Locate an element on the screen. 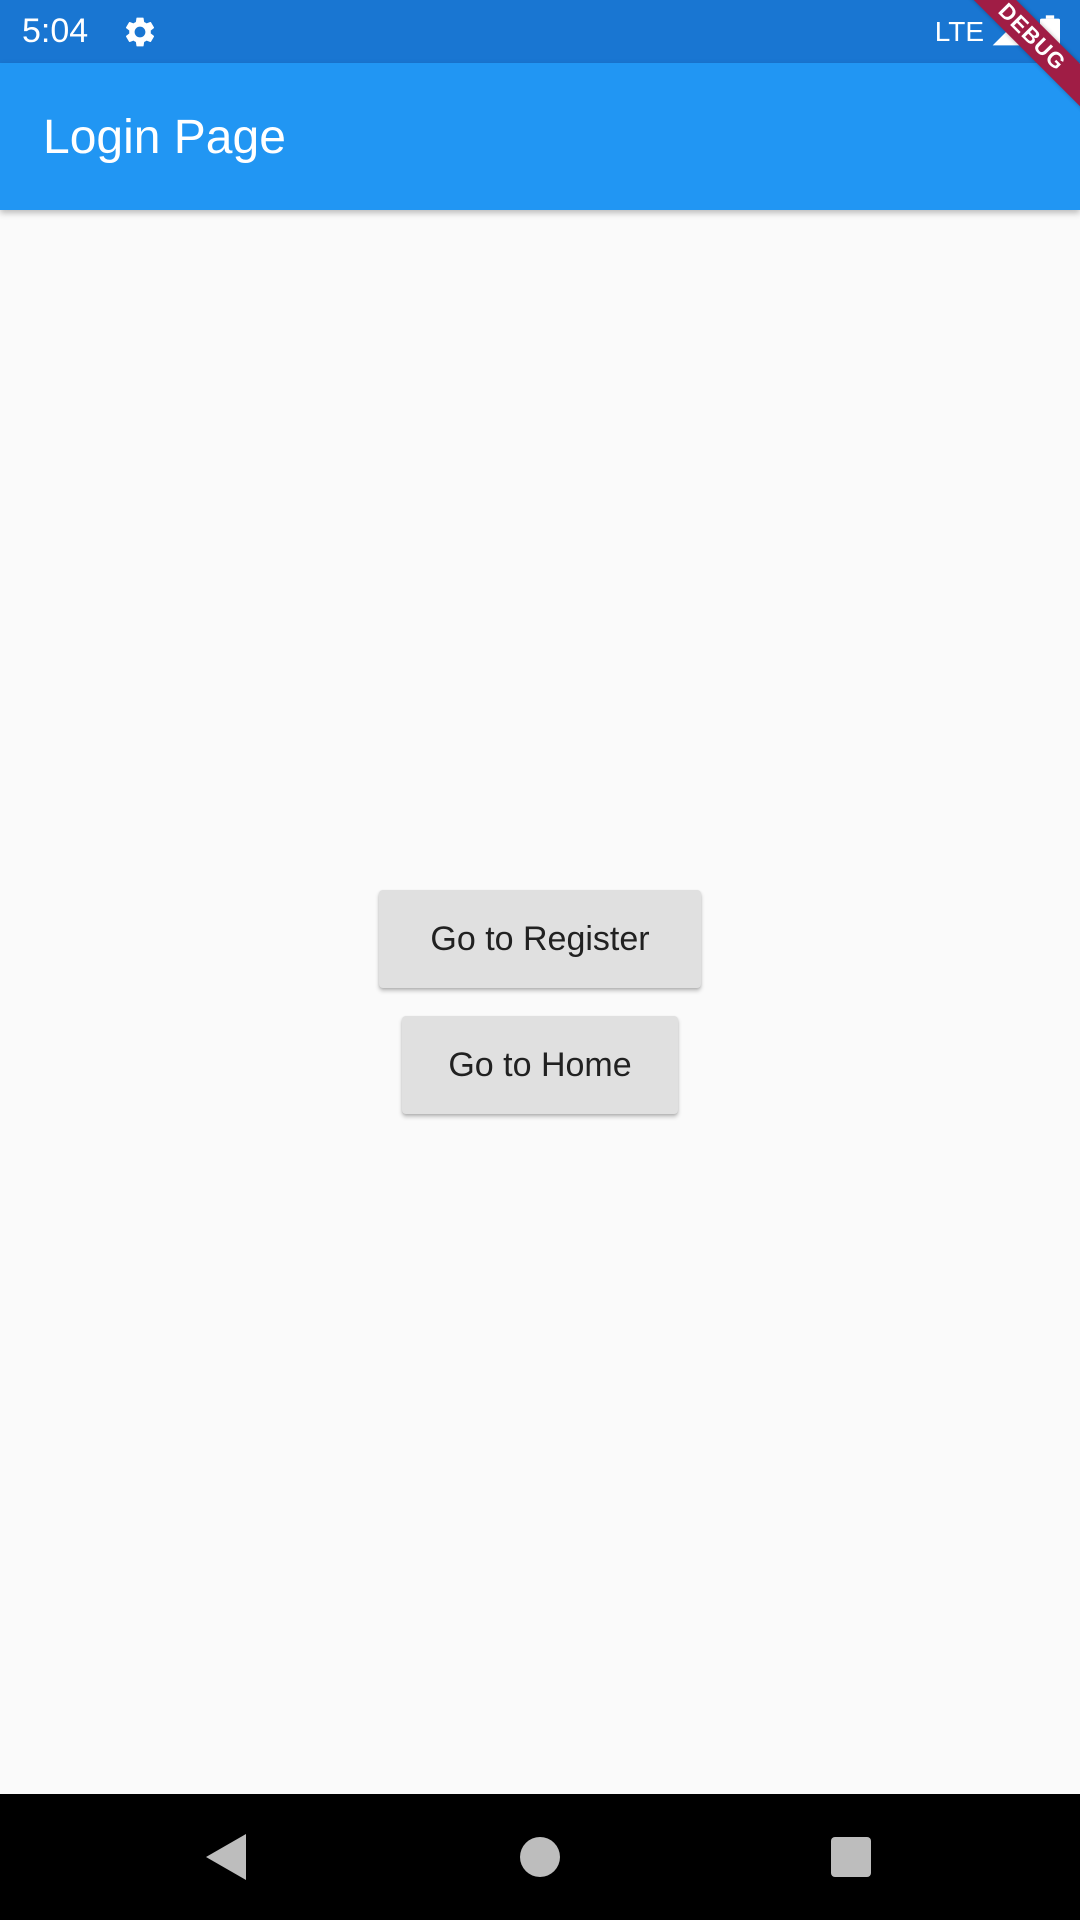 Image resolution: width=1080 pixels, height=1920 pixels. network-type: LTE is located at coordinates (959, 31).